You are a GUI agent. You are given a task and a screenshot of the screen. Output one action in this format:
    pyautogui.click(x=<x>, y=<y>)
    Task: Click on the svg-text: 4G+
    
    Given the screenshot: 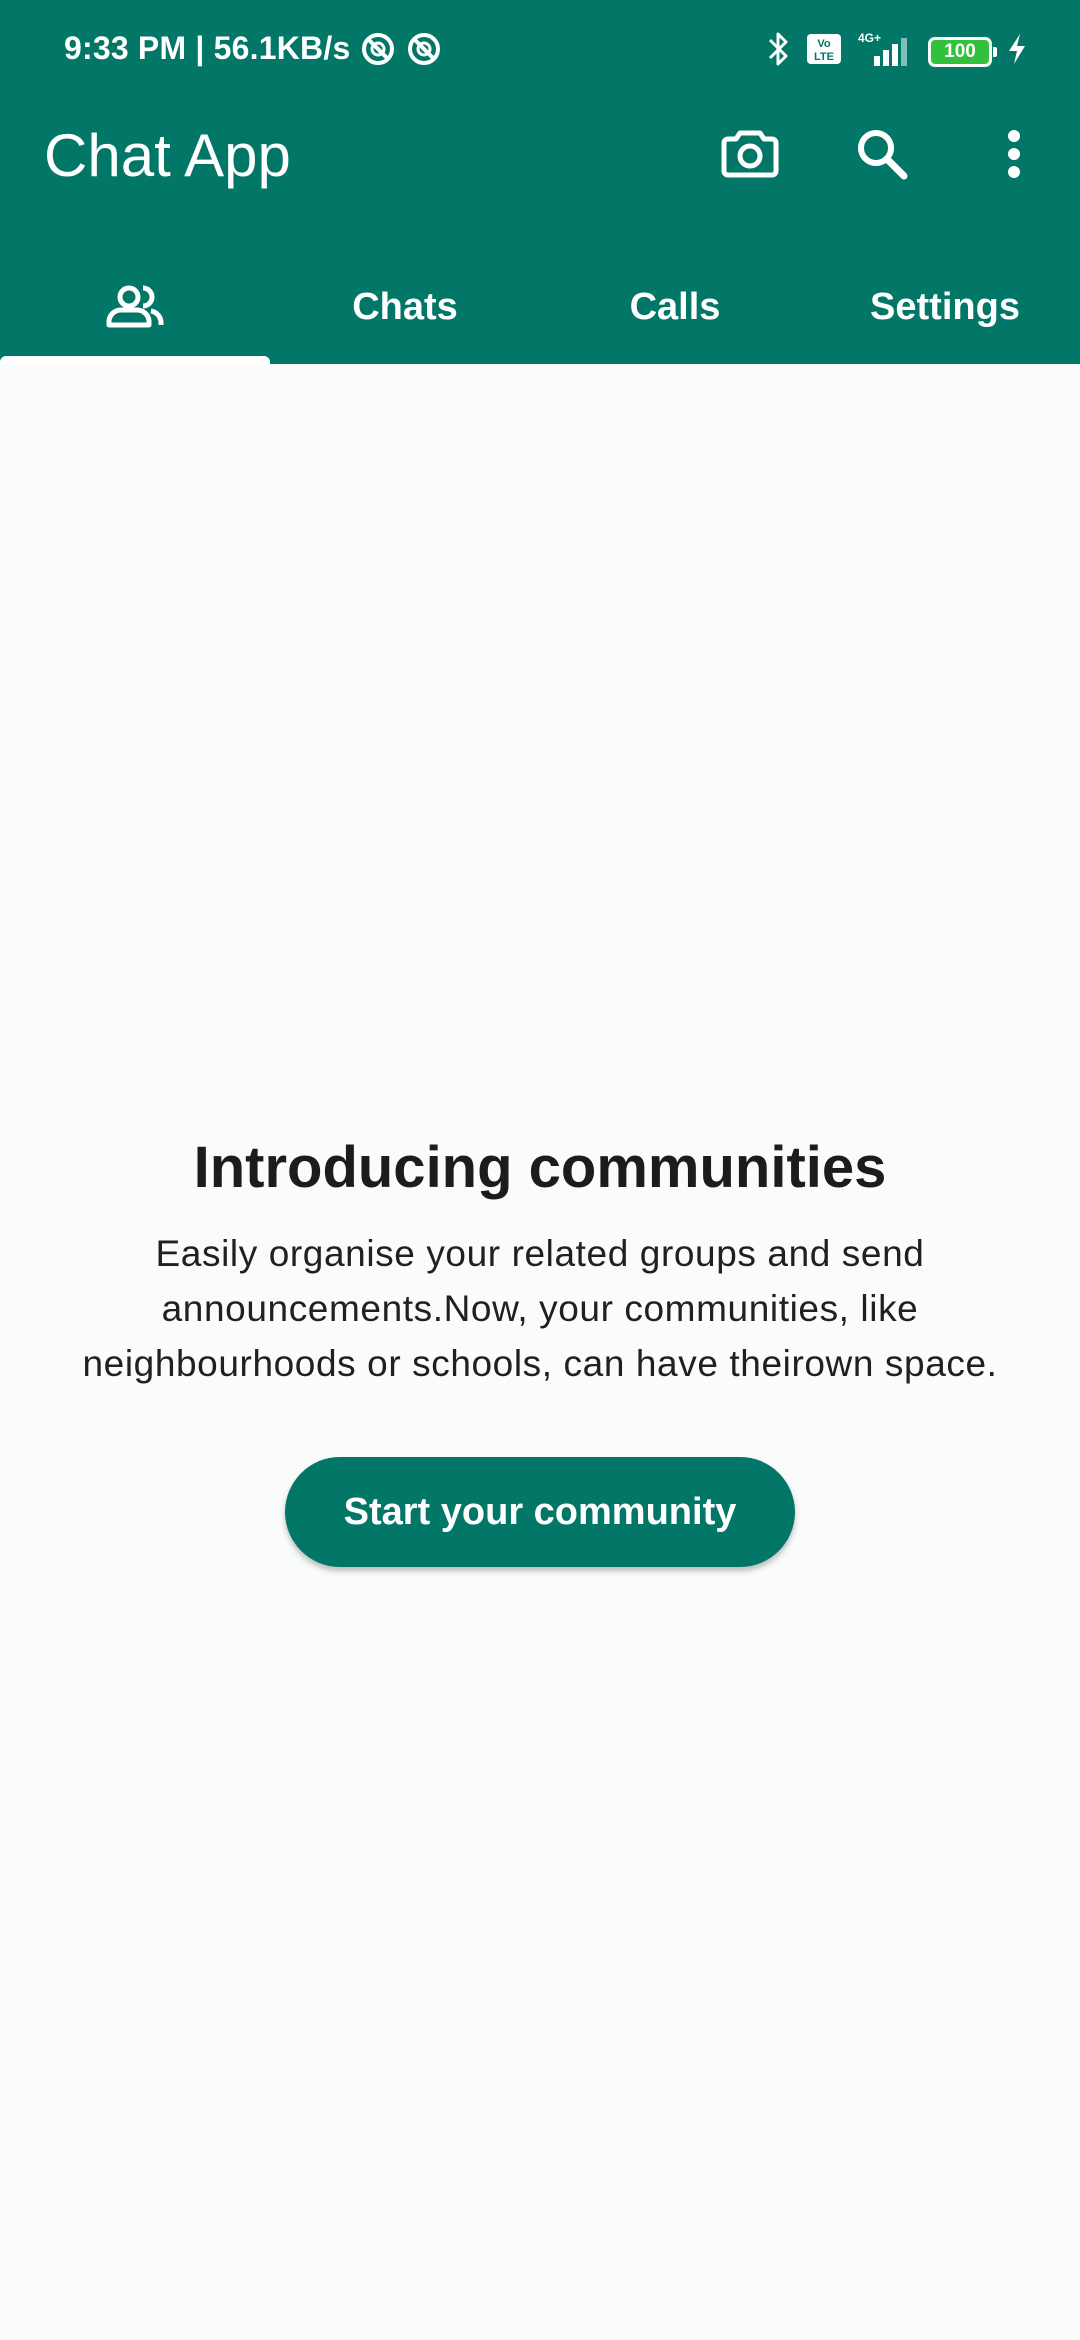 What is the action you would take?
    pyautogui.click(x=869, y=38)
    